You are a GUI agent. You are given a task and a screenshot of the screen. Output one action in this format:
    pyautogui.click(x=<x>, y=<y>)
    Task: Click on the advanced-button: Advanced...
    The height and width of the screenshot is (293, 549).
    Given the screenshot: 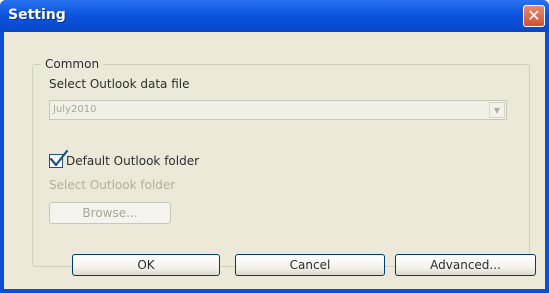 What is the action you would take?
    pyautogui.click(x=465, y=265)
    